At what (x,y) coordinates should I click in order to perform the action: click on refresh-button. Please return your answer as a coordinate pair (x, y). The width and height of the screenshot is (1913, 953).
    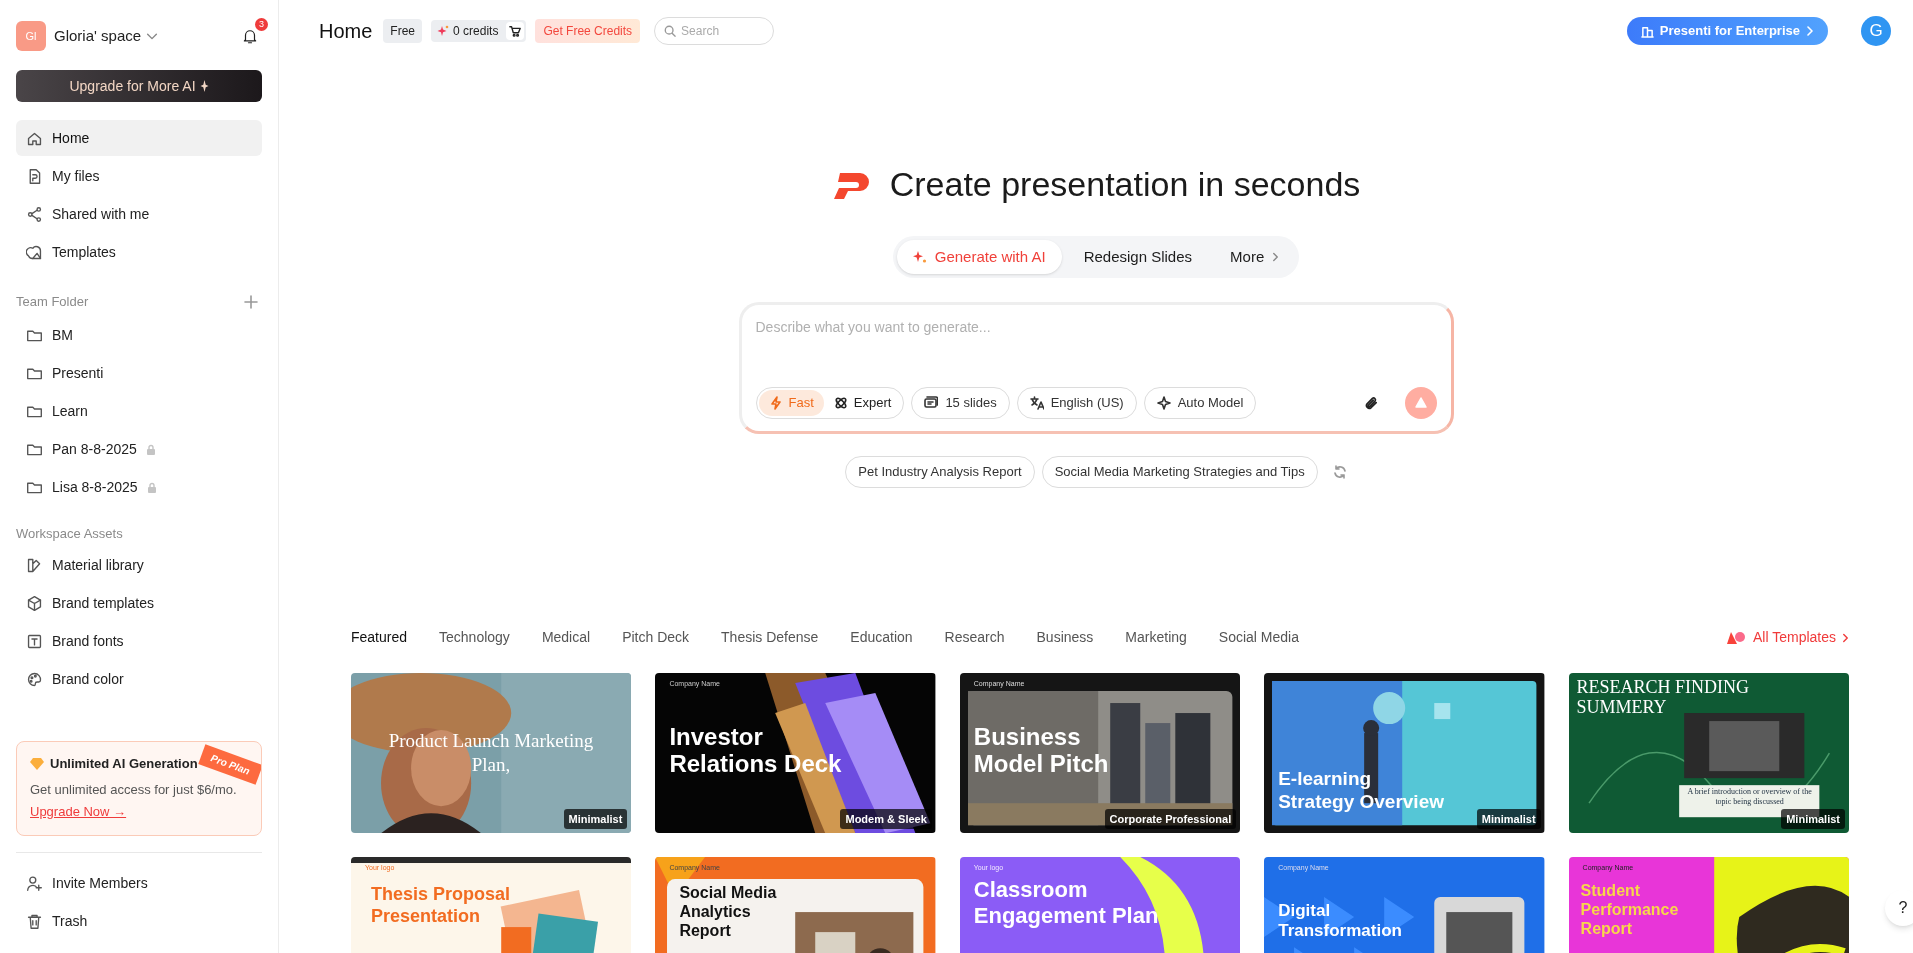
    Looking at the image, I should click on (1339, 472).